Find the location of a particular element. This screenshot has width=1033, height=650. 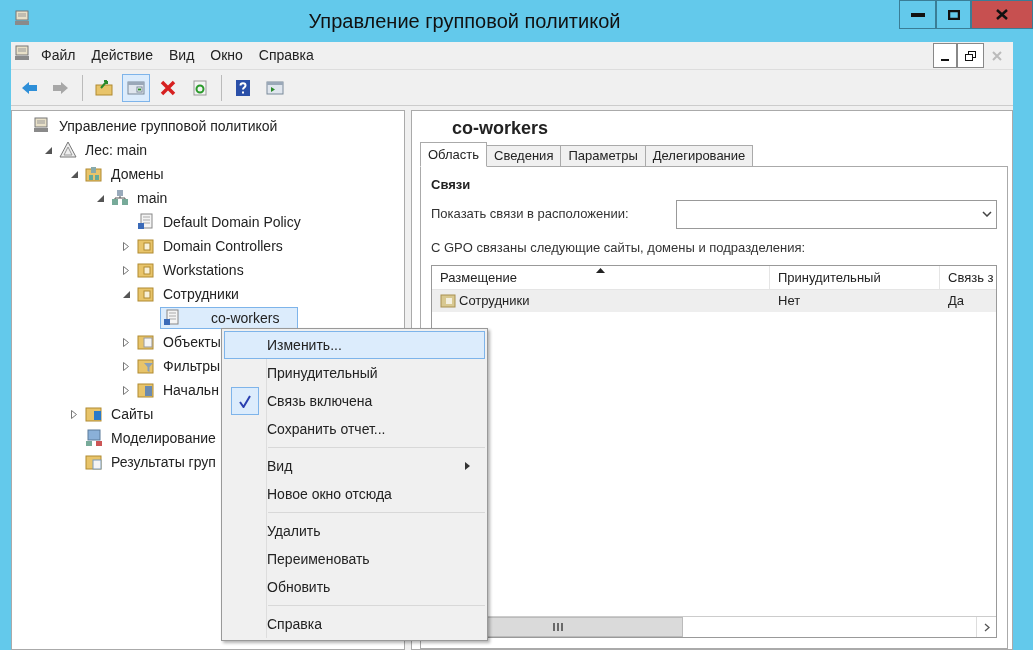

column-header: Связь з is located at coordinates (968, 277).